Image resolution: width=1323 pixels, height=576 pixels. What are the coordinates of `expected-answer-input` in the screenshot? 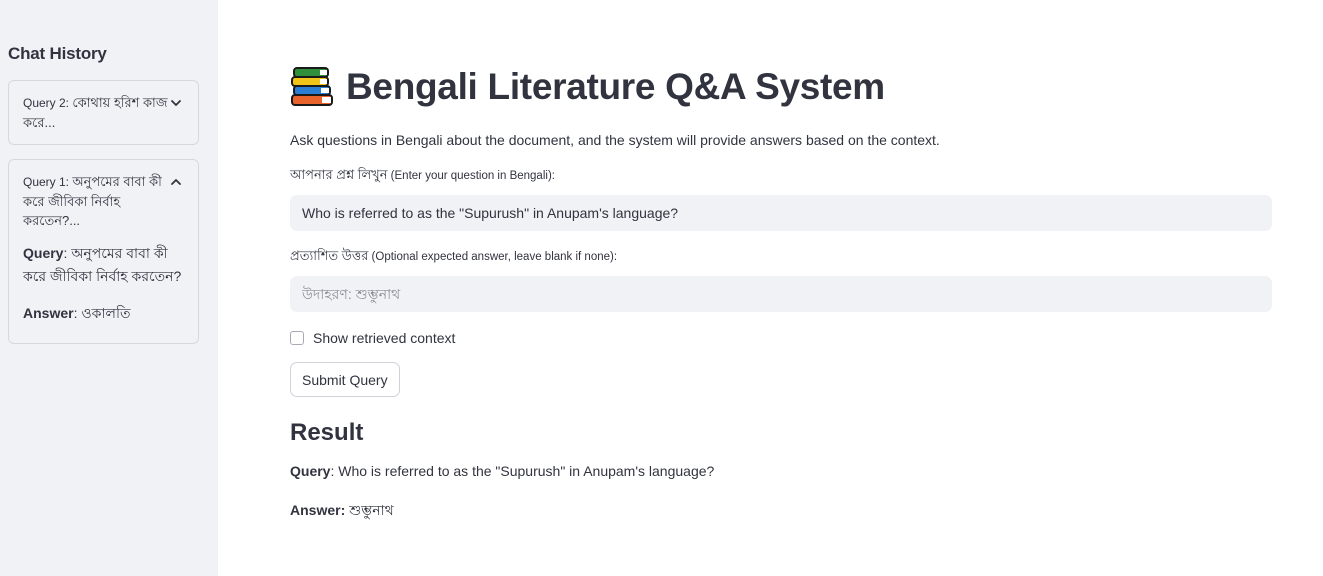 It's located at (781, 294).